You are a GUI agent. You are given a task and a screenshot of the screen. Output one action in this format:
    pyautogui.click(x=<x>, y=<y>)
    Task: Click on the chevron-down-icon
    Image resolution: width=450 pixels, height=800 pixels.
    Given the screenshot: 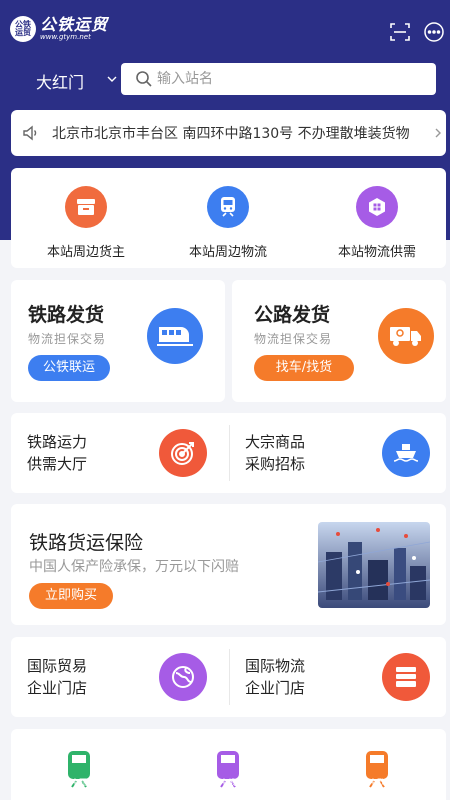 What is the action you would take?
    pyautogui.click(x=112, y=79)
    